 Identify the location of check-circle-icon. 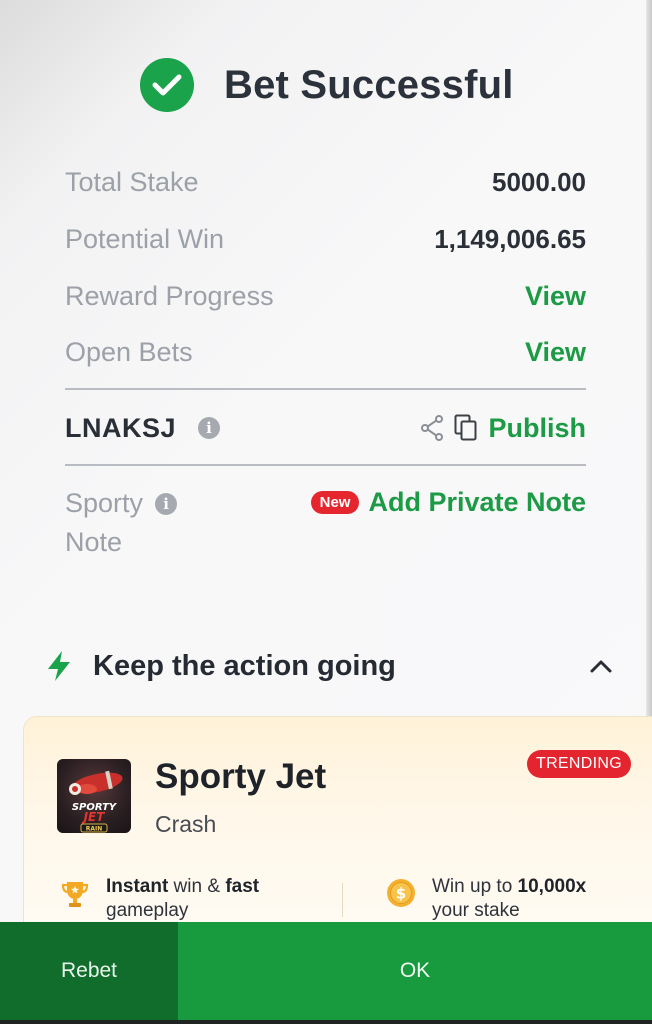
(167, 85).